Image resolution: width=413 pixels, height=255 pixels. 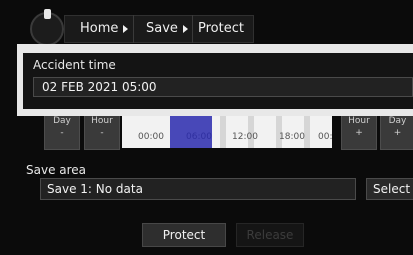 What do you see at coordinates (397, 121) in the screenshot?
I see `day-plus-label: Day` at bounding box center [397, 121].